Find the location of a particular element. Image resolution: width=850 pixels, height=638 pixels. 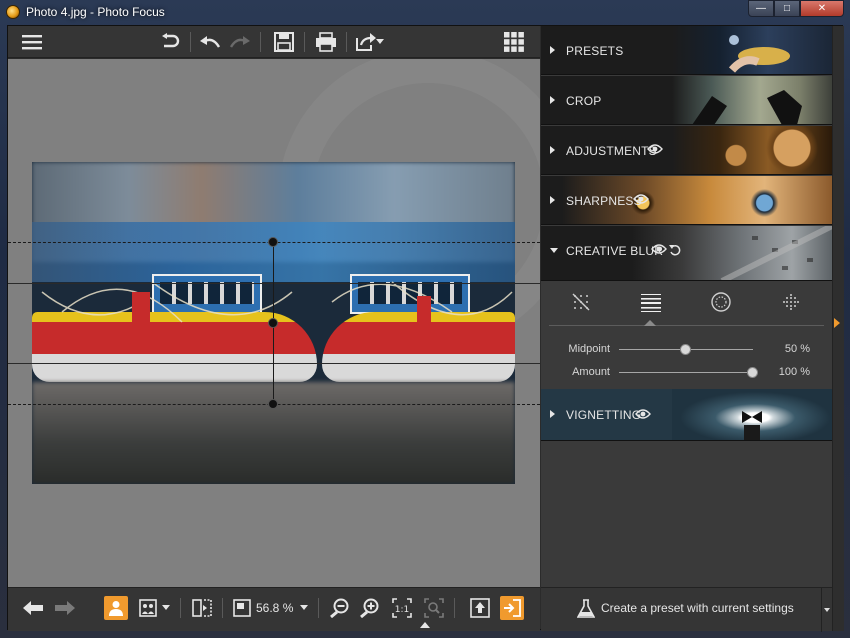

export-icon is located at coordinates (480, 608).